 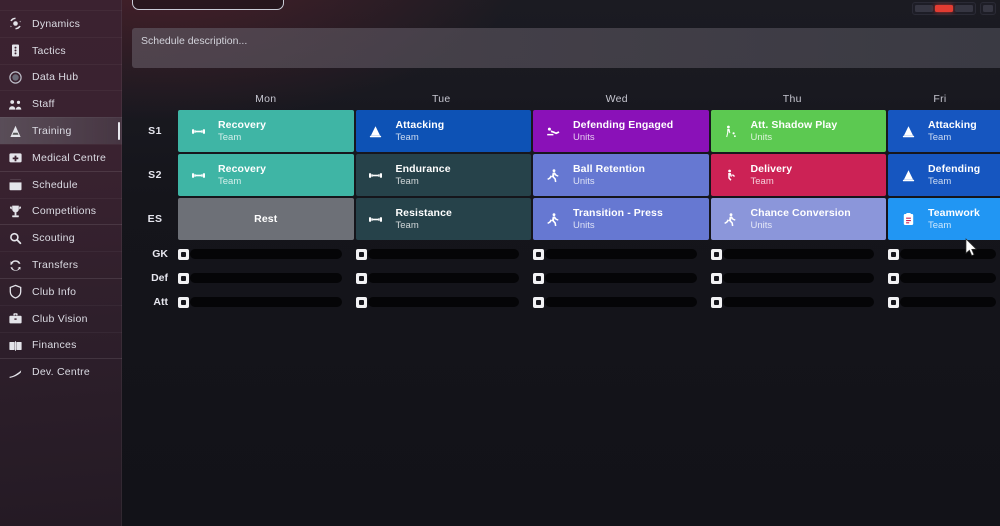 I want to click on shield-icon, so click(x=15, y=292).